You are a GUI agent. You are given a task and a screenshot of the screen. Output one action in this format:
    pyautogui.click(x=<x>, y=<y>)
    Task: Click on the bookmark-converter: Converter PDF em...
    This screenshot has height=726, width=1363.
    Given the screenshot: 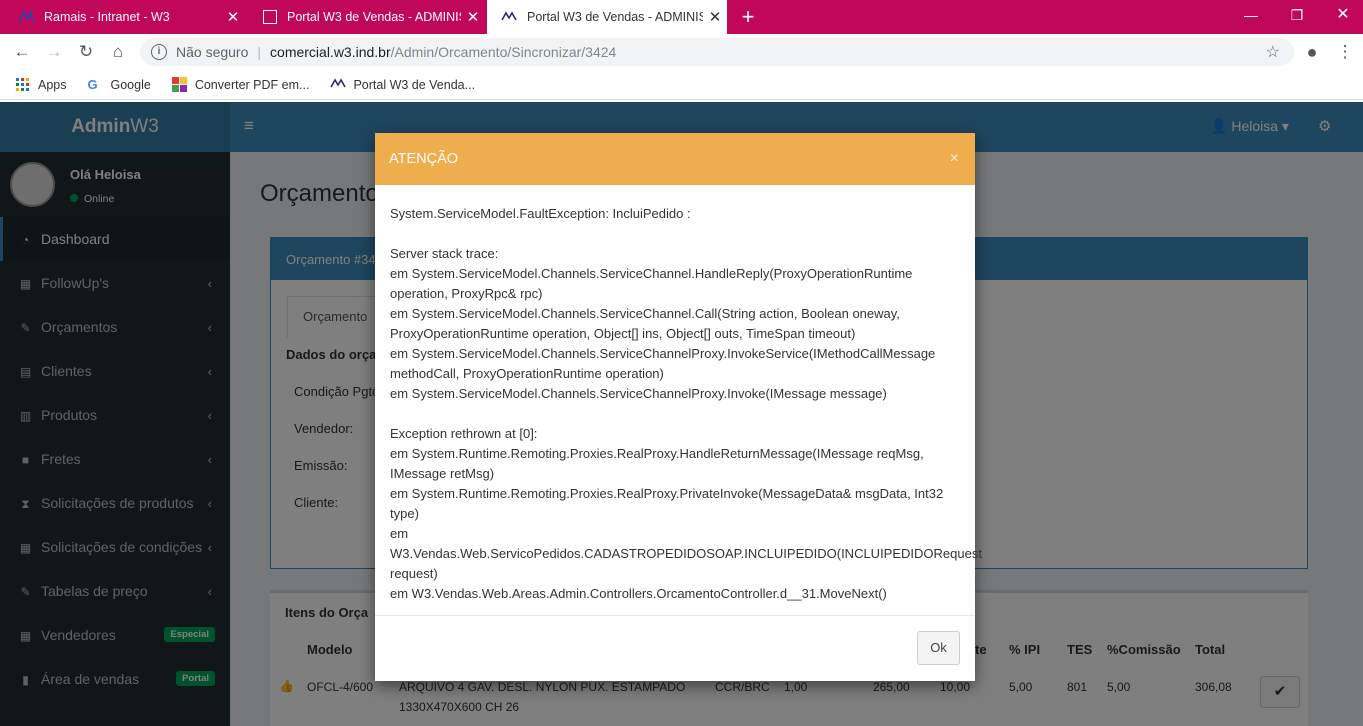 What is the action you would take?
    pyautogui.click(x=240, y=84)
    